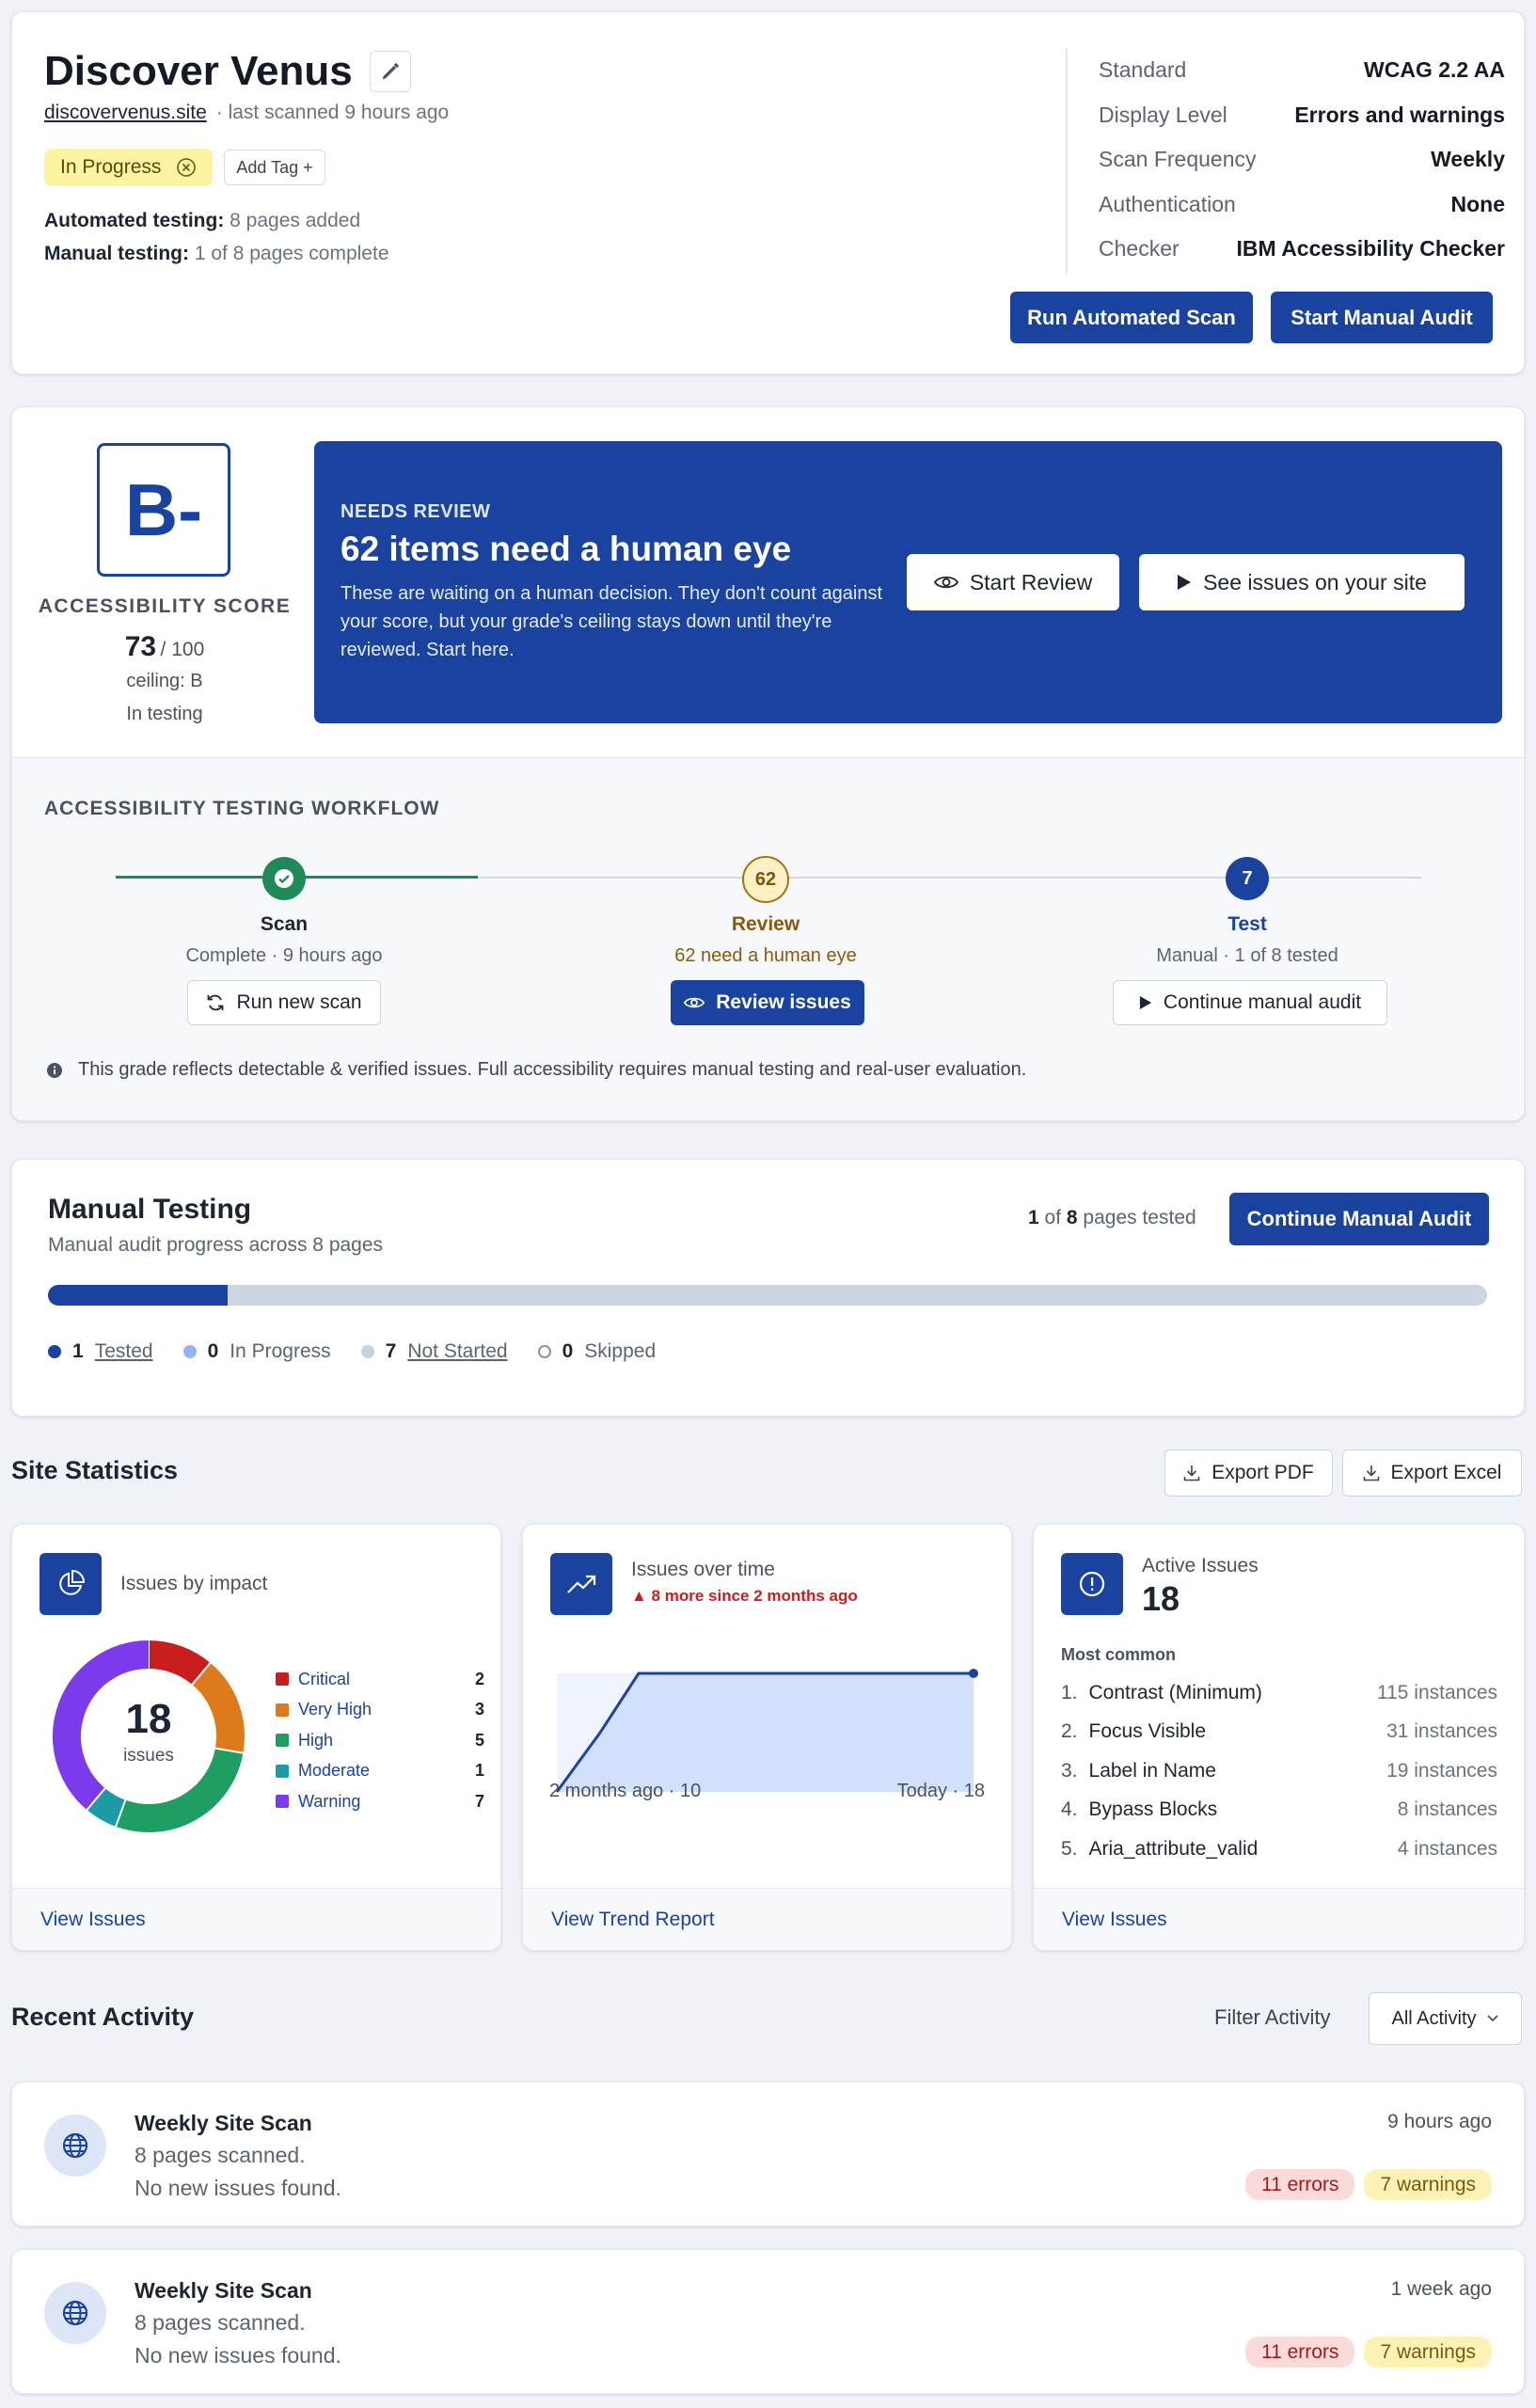  I want to click on download-icon, so click(1371, 1473).